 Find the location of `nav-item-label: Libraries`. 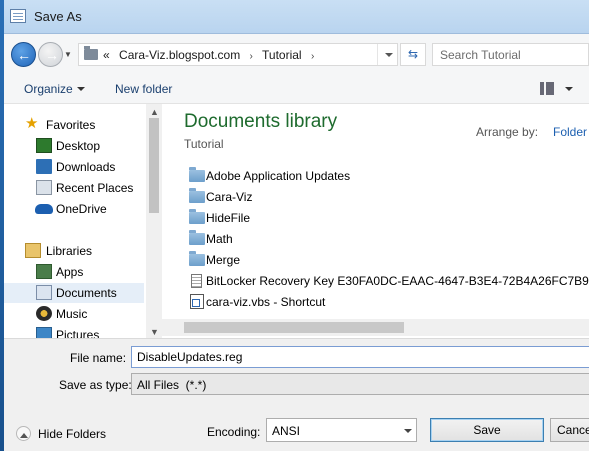

nav-item-label: Libraries is located at coordinates (69, 251).